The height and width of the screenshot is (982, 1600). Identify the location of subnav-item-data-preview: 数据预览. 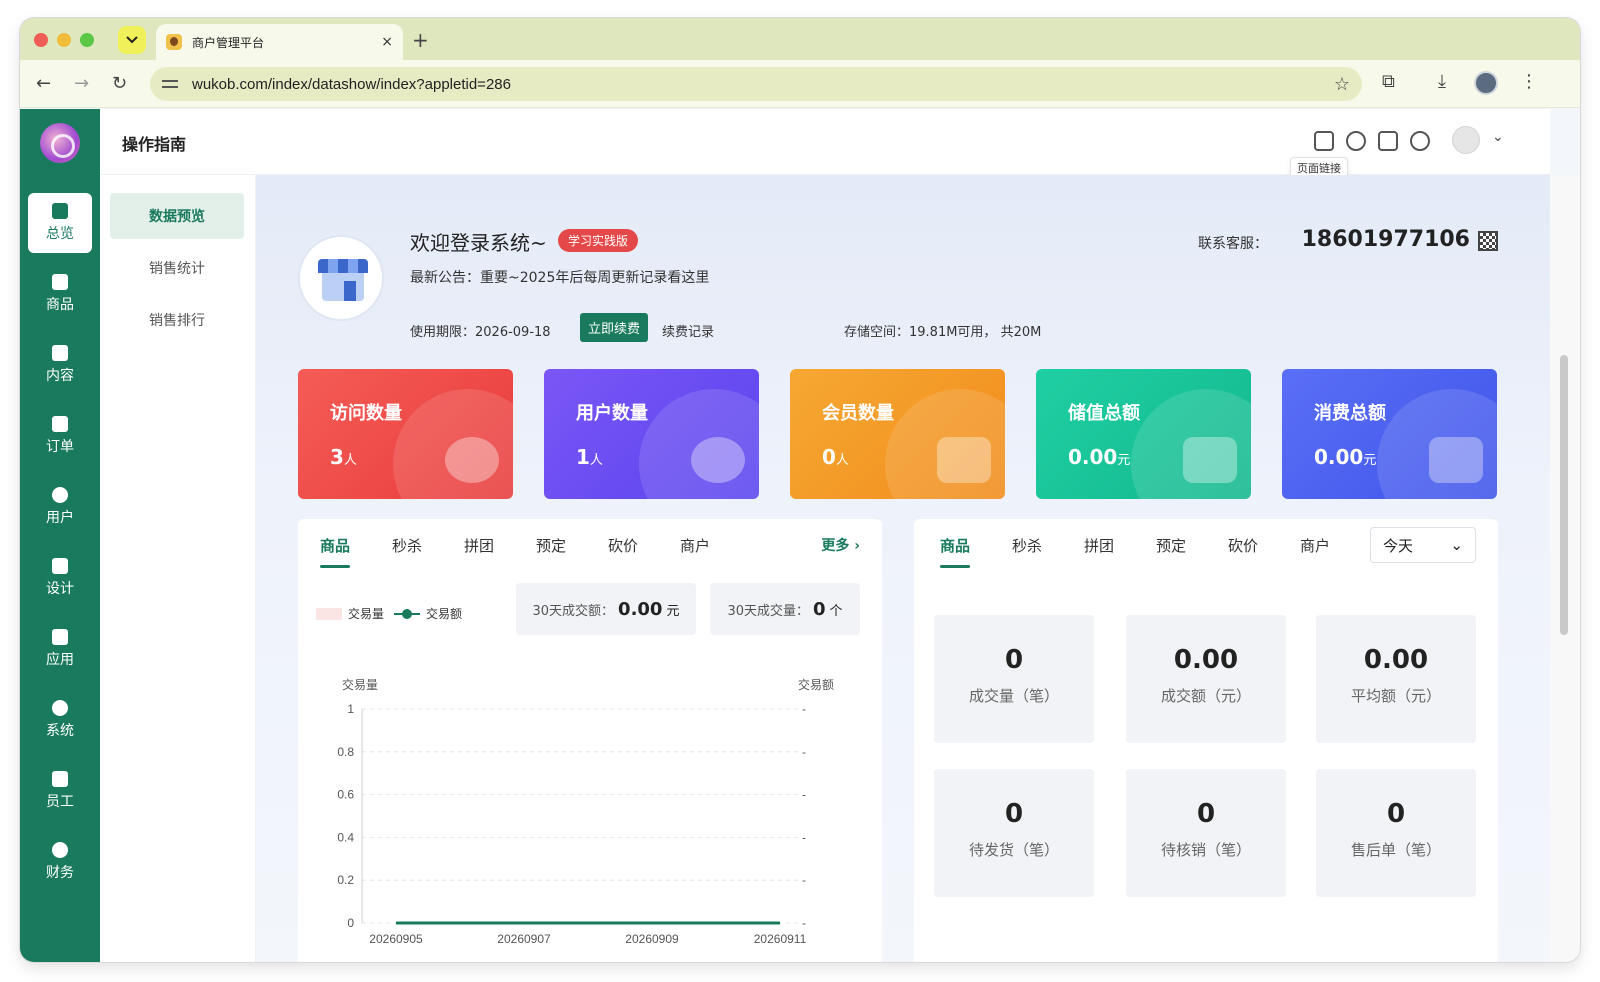
(177, 216).